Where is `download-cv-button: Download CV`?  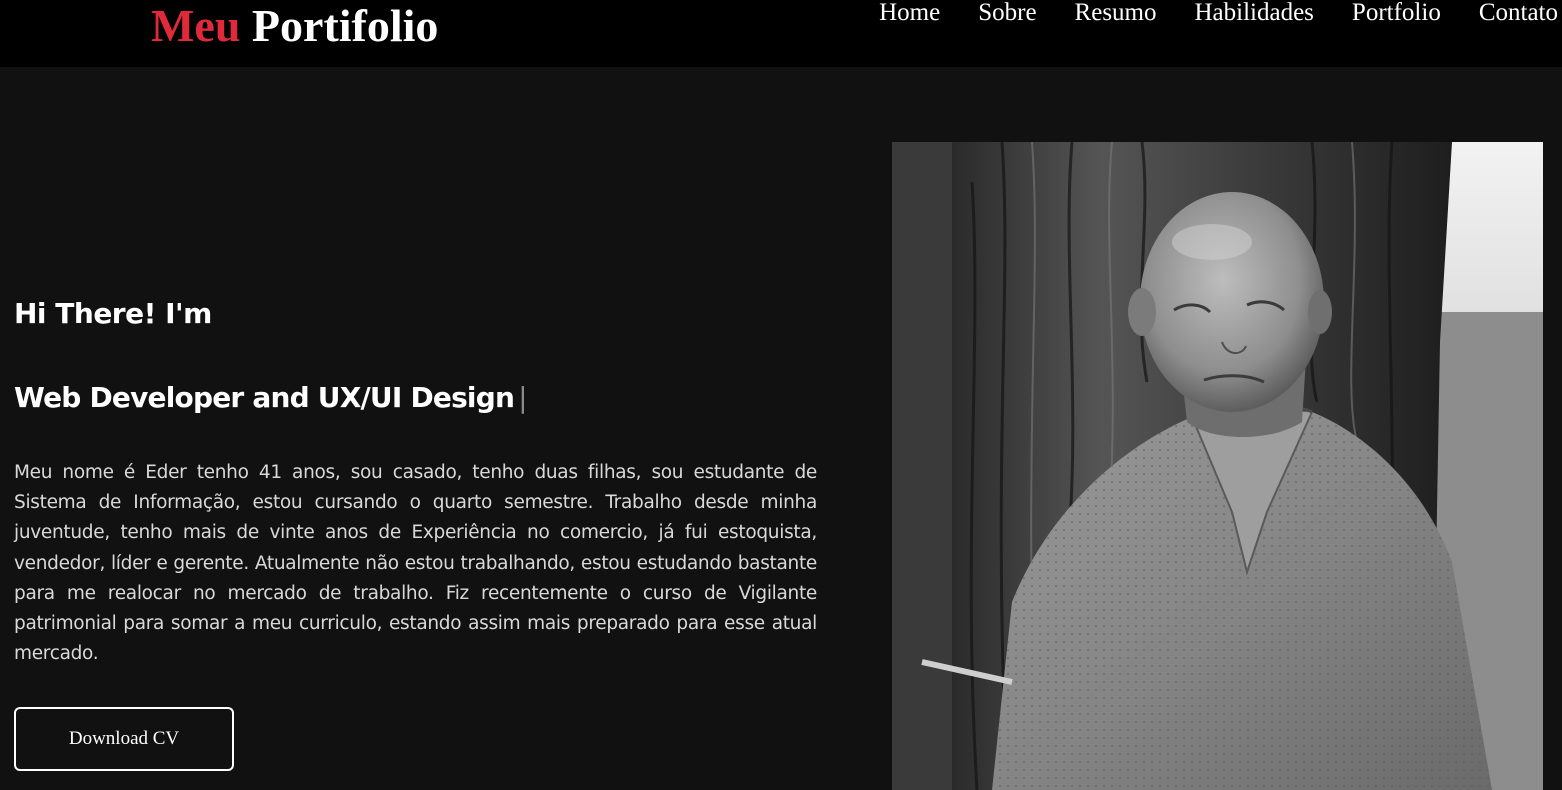
download-cv-button: Download CV is located at coordinates (124, 739).